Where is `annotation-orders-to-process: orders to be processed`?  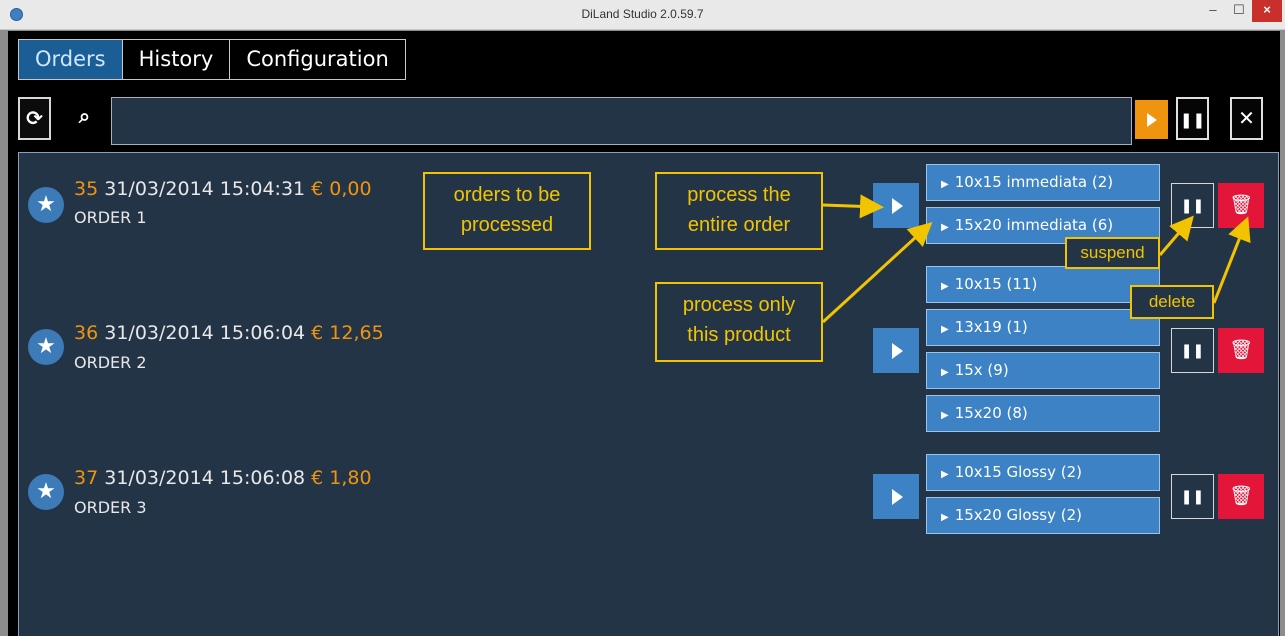
annotation-orders-to-process: orders to be processed is located at coordinates (507, 211).